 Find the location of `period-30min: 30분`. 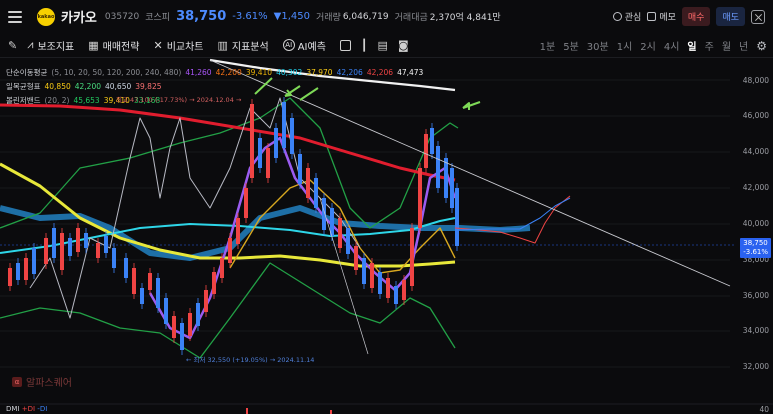

period-30min: 30분 is located at coordinates (598, 45).